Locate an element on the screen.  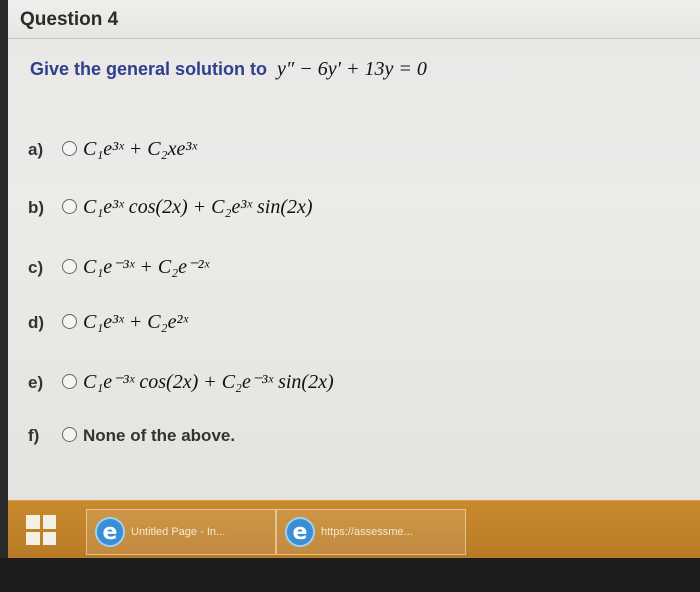
option-expression: C₁e³ˣ cos(2x) + C₂e³ˣ sin(2x) is located at coordinates (198, 207).